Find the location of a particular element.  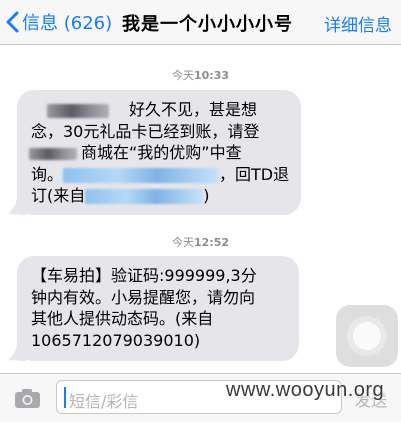

message-line: 询。 ，回TD退 is located at coordinates (160, 174).